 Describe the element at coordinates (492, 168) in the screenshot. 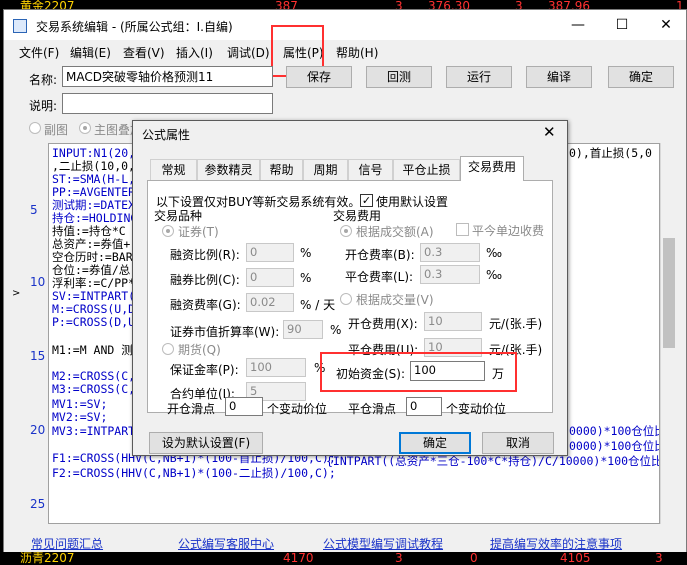

I see `tab-trading-fee: 交易费用` at that location.